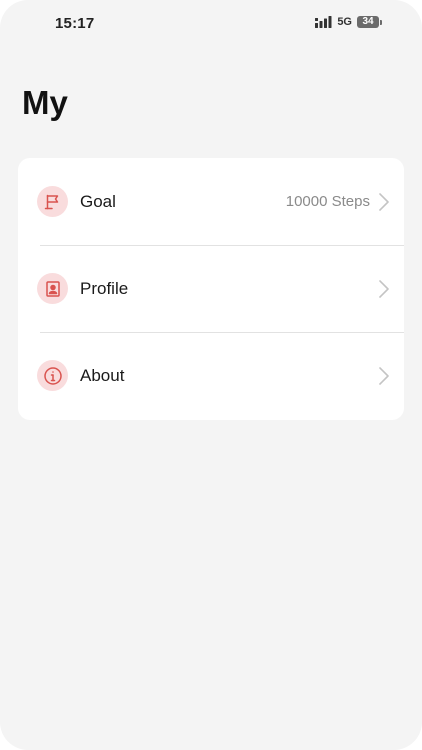 The image size is (422, 750). I want to click on menu-item-label: About, so click(102, 375).